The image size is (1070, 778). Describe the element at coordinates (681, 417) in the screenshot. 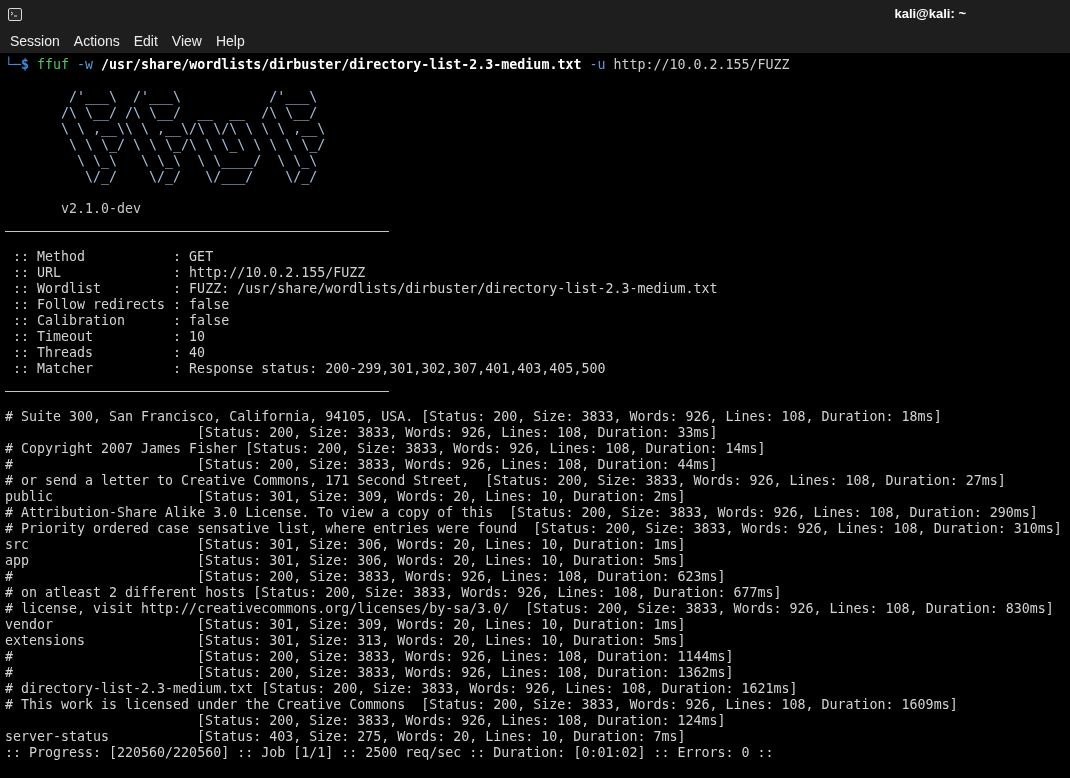

I see `result-status: [Status: 200, Size: 3833, Words: 926, Lines: 108, Duration: 18ms]` at that location.